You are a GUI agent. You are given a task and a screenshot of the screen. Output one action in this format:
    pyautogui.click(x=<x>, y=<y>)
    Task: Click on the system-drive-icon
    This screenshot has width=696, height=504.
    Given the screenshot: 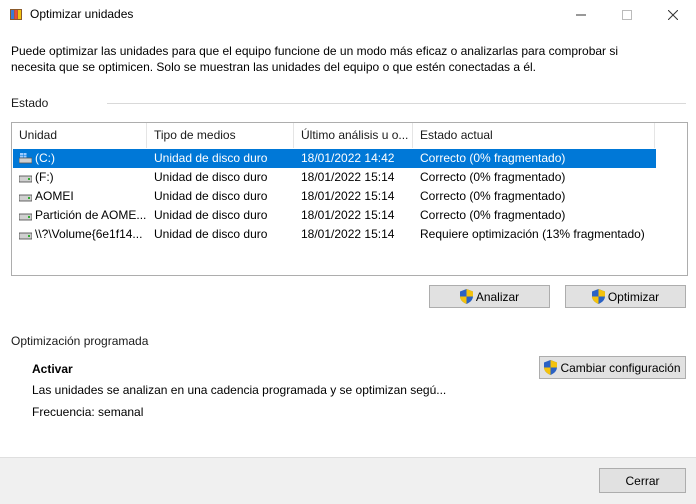 What is the action you would take?
    pyautogui.click(x=25, y=158)
    